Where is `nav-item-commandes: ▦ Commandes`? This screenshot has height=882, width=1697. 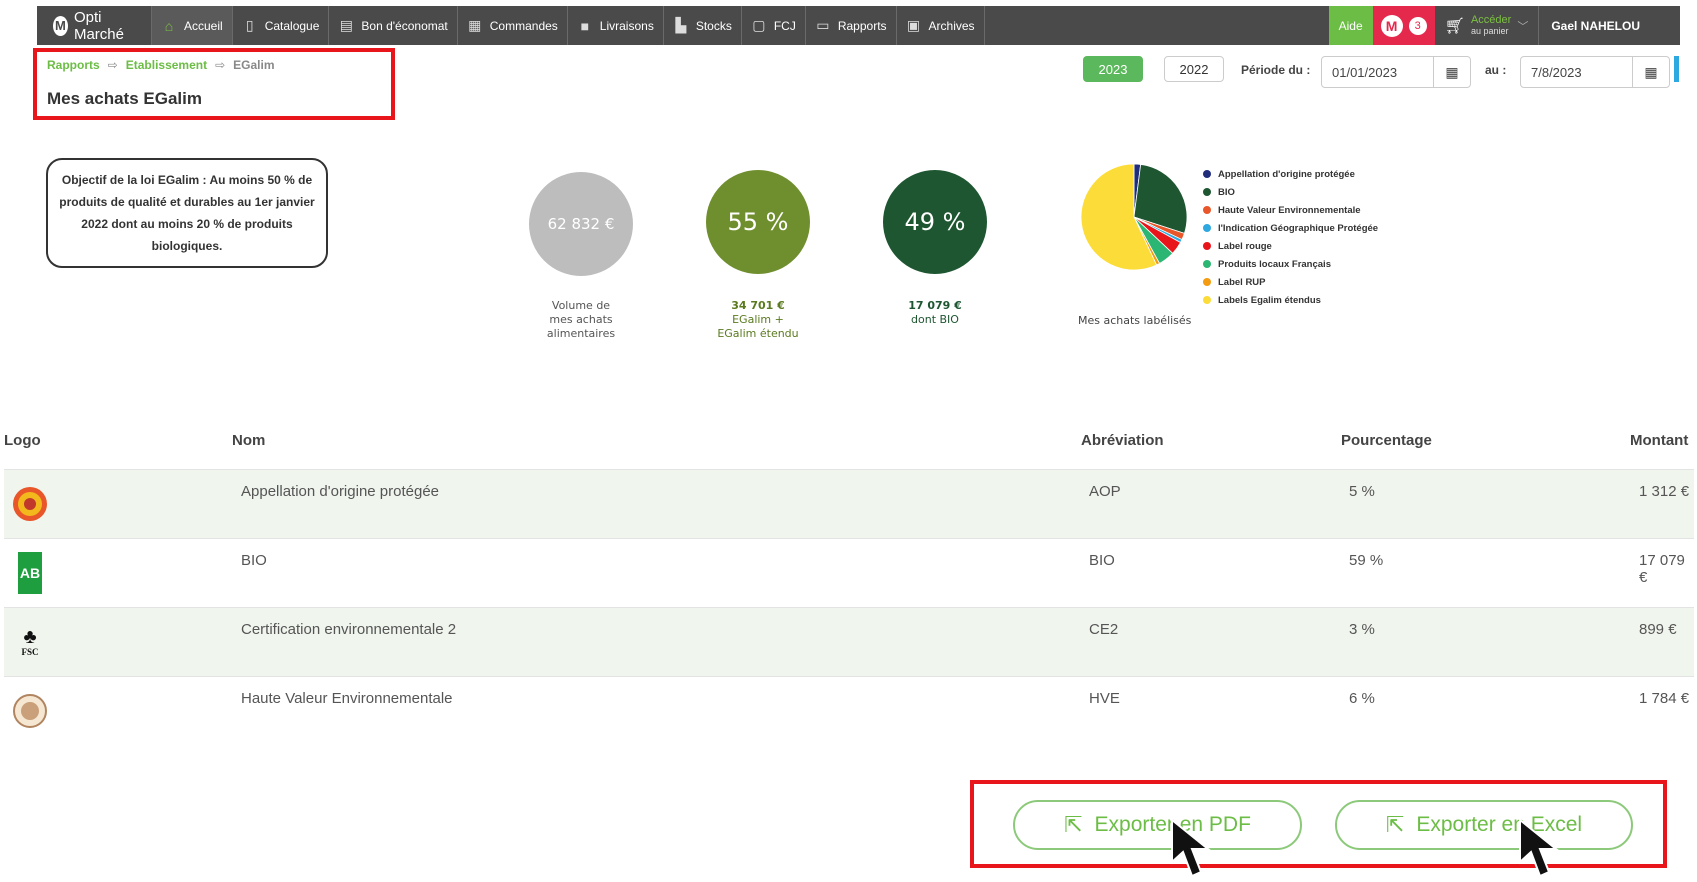
nav-item-commandes: ▦ Commandes is located at coordinates (513, 25).